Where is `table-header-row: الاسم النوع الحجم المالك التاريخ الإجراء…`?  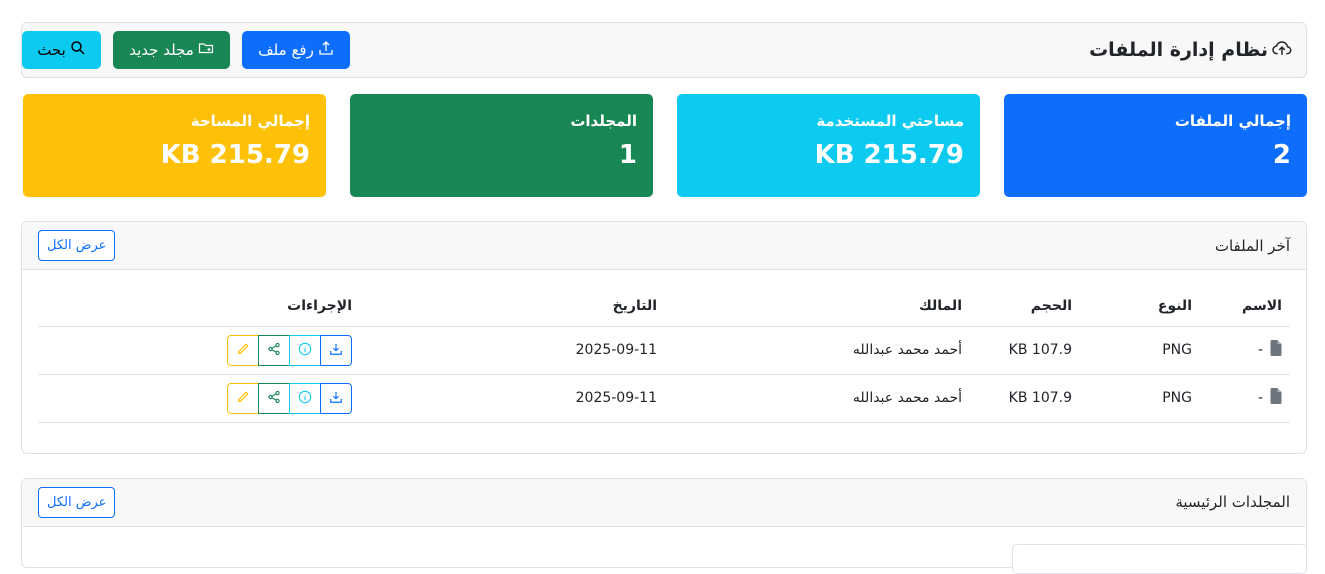 table-header-row: الاسم النوع الحجم المالك التاريخ الإجراء… is located at coordinates (664, 306).